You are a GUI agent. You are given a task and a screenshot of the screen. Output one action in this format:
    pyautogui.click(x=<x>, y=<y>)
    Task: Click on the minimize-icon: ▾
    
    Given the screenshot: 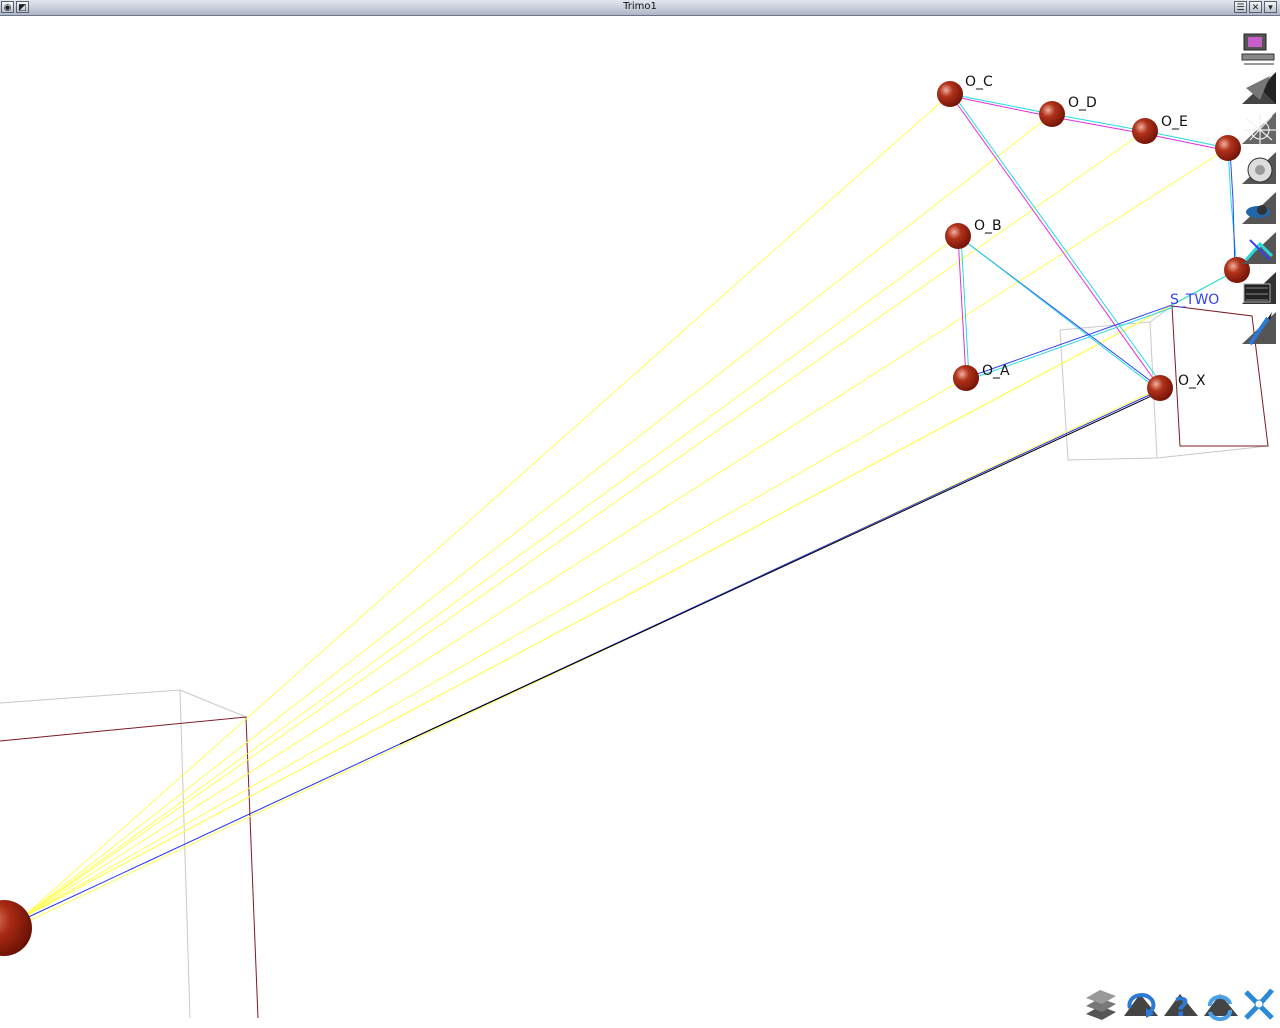 What is the action you would take?
    pyautogui.click(x=1270, y=7)
    